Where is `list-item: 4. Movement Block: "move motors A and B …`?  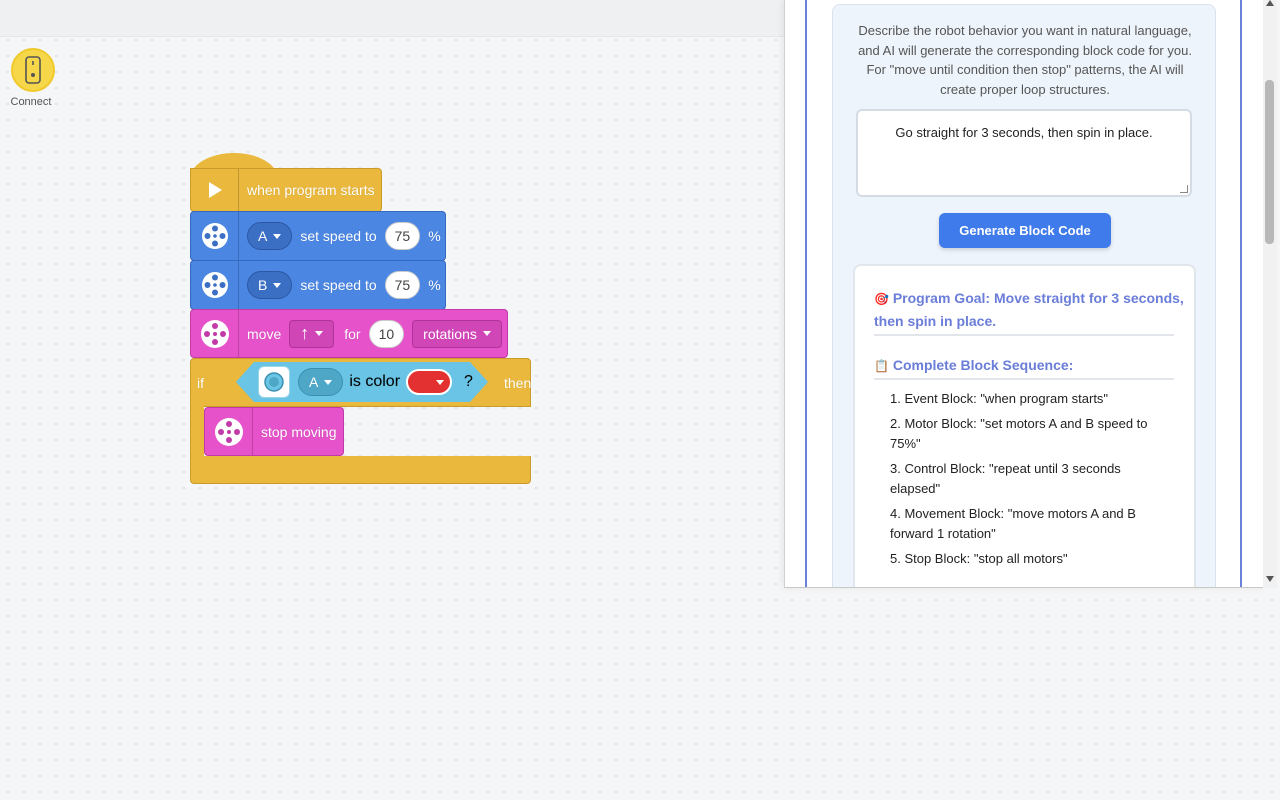 list-item: 4. Movement Block: "move motors A and B … is located at coordinates (1013, 523).